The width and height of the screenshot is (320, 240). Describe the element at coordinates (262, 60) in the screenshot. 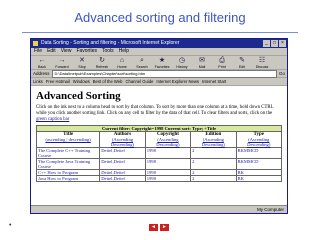

I see `discuss-icon: ☷` at that location.